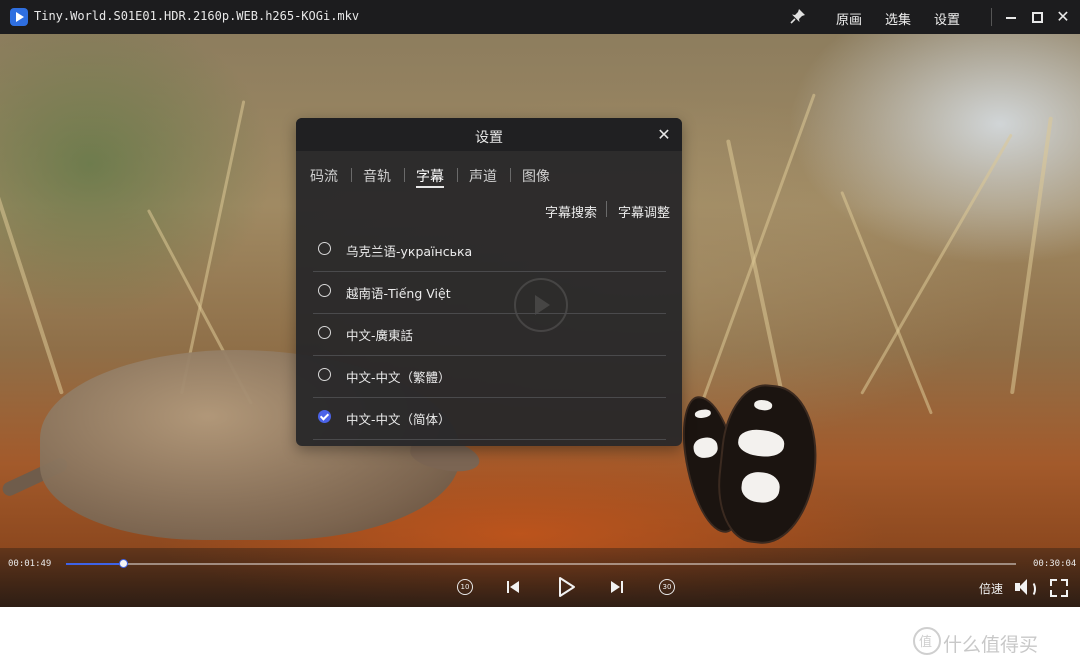 This screenshot has width=1080, height=668. Describe the element at coordinates (849, 18) in the screenshot. I see `menu-original-quality: 原画` at that location.